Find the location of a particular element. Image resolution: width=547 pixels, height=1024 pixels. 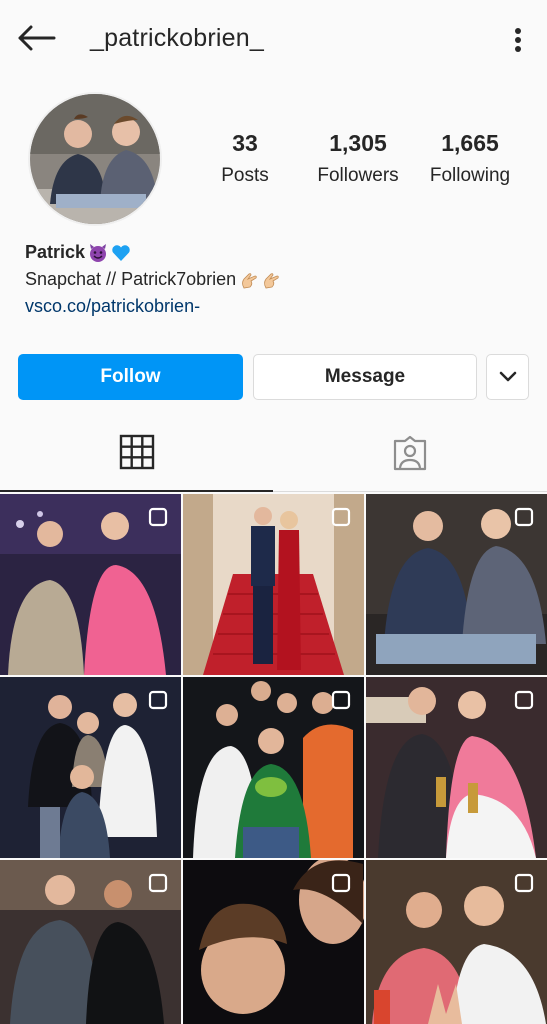

following-label: Following is located at coordinates (470, 175).